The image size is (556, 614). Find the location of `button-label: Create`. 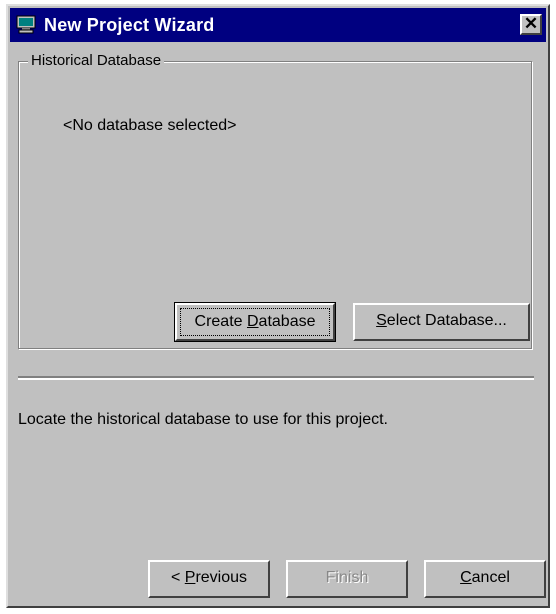

button-label: Create is located at coordinates (220, 321).